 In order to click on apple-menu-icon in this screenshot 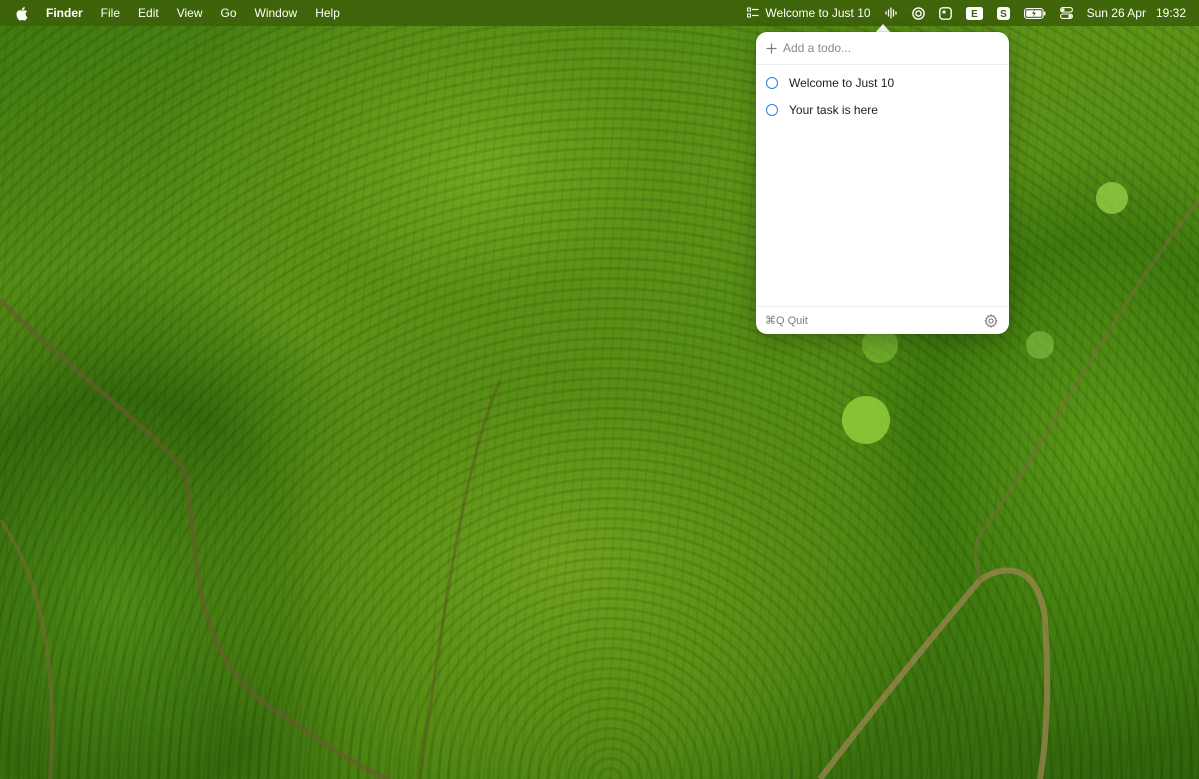, I will do `click(21, 13)`.